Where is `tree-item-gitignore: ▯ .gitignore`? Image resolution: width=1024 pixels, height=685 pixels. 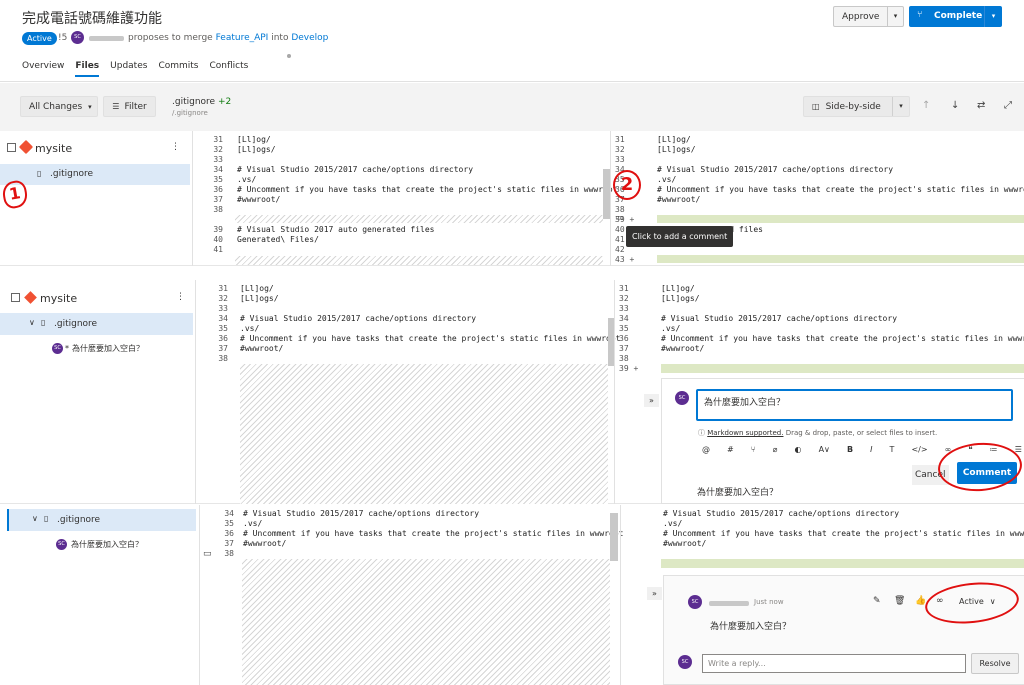
tree-item-gitignore: ▯ .gitignore is located at coordinates (95, 174).